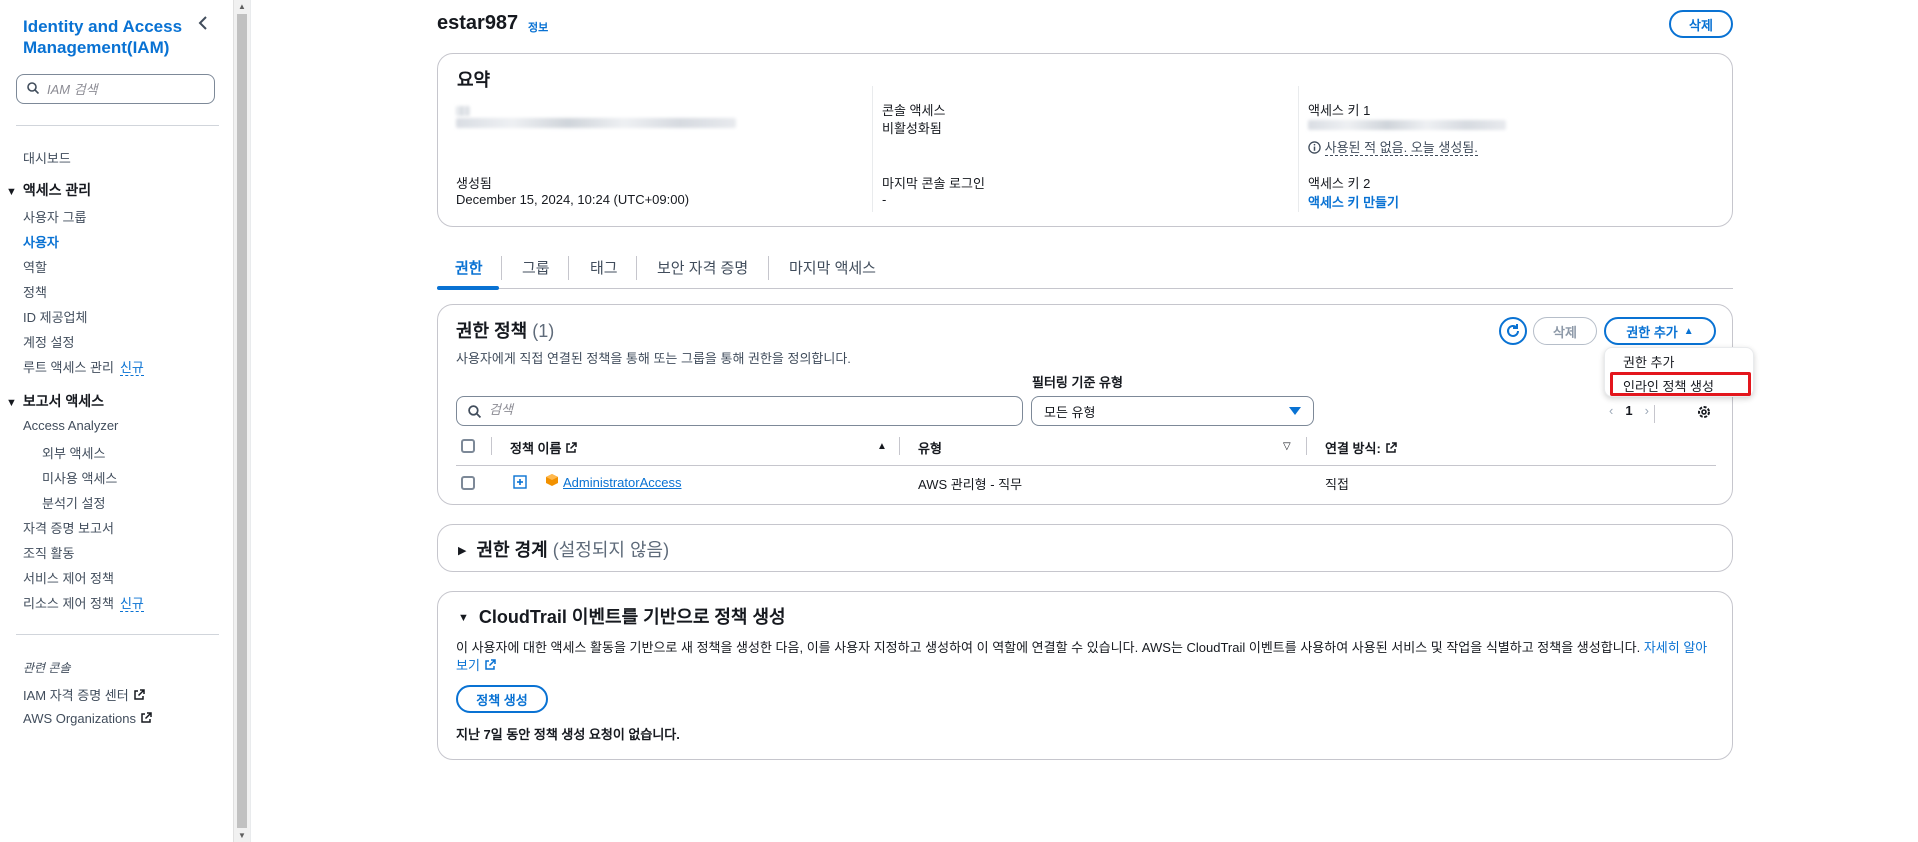 Image resolution: width=1918 pixels, height=842 pixels. Describe the element at coordinates (48, 341) in the screenshot. I see `sidebar-item-account-settings: 계정 설정` at that location.